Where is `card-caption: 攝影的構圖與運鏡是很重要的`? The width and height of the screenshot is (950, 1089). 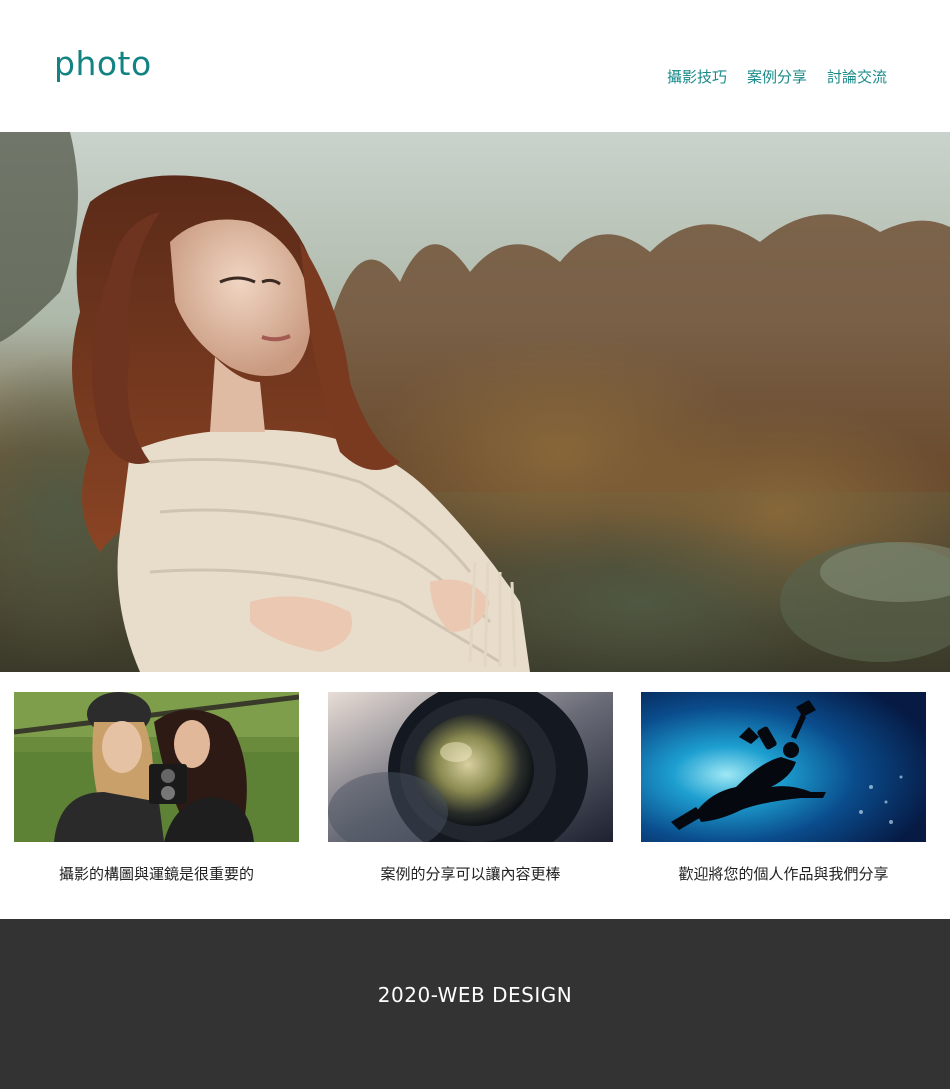
card-caption: 攝影的構圖與運鏡是很重要的 is located at coordinates (156, 874).